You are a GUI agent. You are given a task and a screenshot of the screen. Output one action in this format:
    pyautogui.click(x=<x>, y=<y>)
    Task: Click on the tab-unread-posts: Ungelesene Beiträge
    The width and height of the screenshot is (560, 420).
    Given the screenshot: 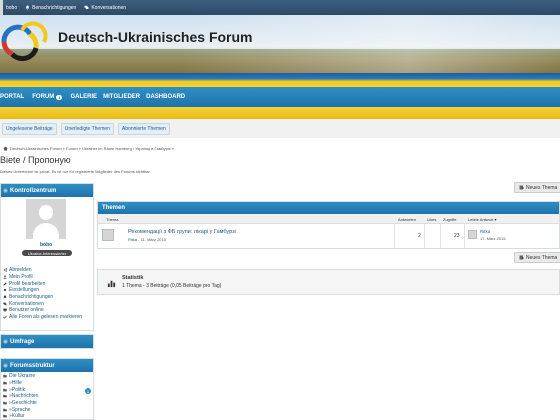 What is the action you would take?
    pyautogui.click(x=29, y=129)
    